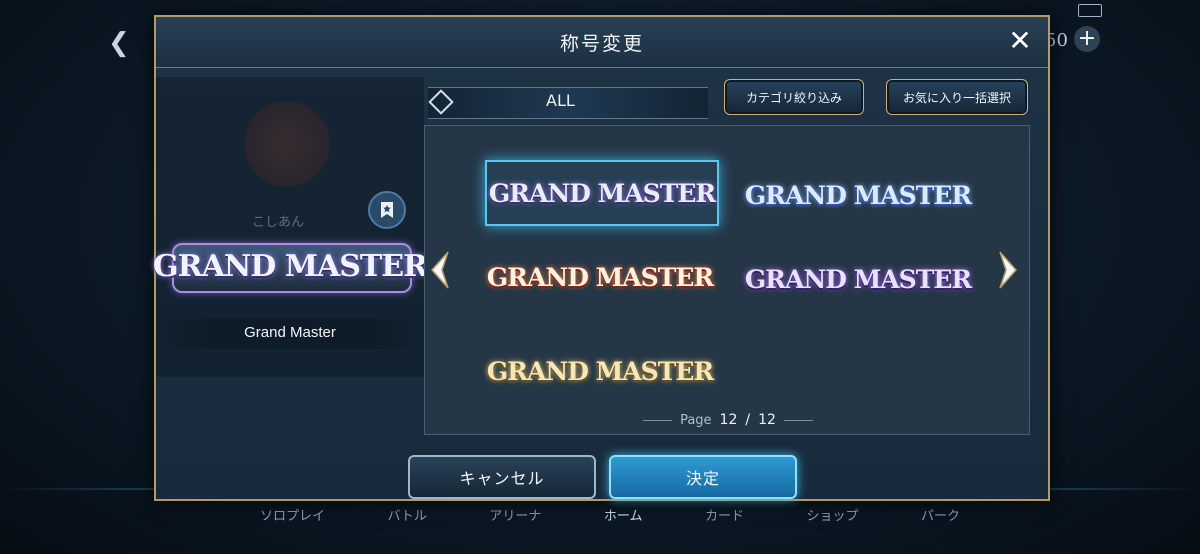 This screenshot has width=1200, height=554. What do you see at coordinates (703, 477) in the screenshot?
I see `confirm-button: 決定` at bounding box center [703, 477].